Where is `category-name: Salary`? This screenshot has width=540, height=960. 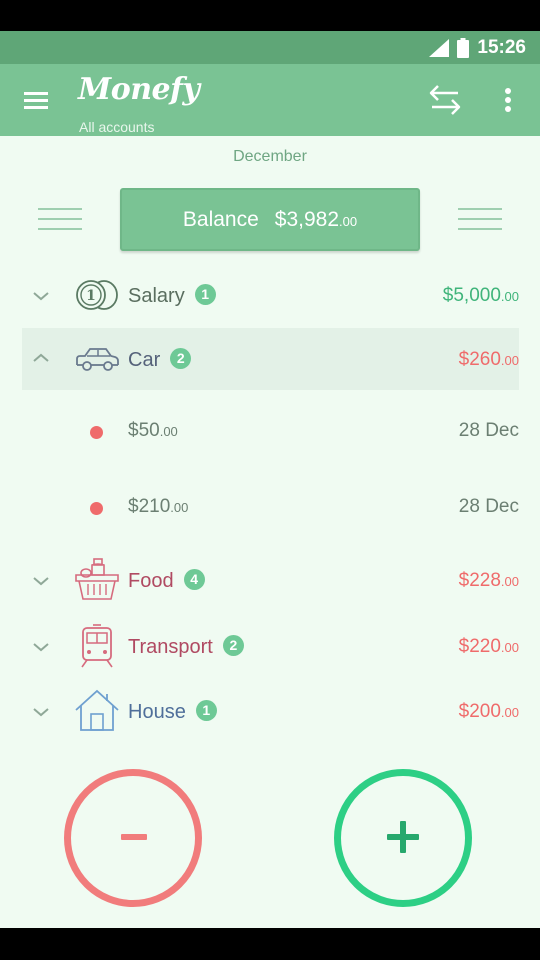
category-name: Salary is located at coordinates (156, 296).